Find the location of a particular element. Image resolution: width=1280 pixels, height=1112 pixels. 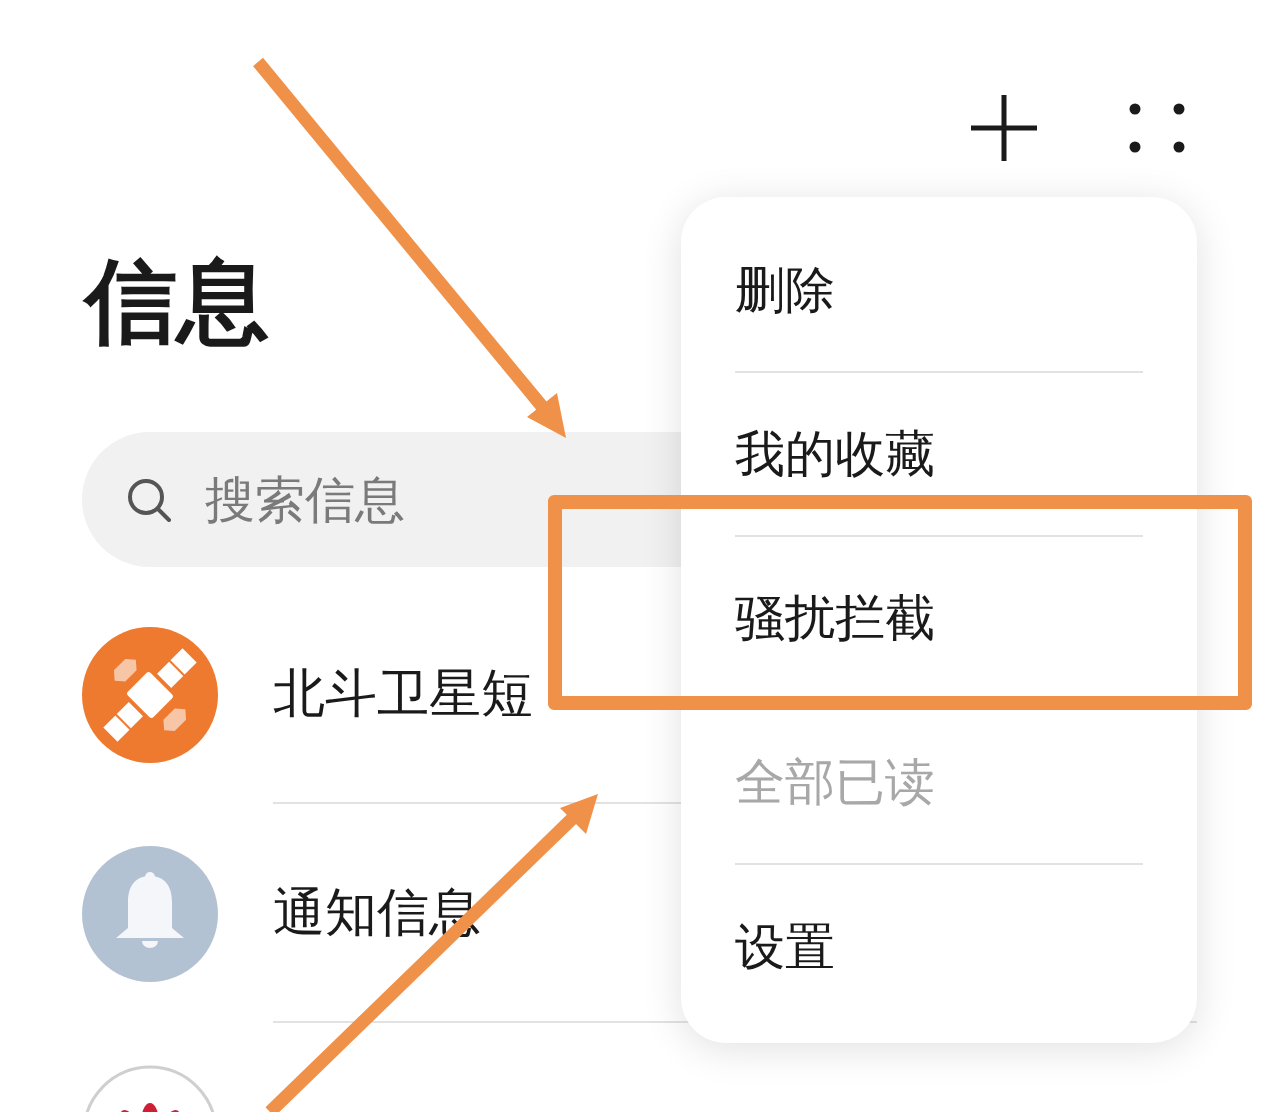

more-icon is located at coordinates (1157, 128).